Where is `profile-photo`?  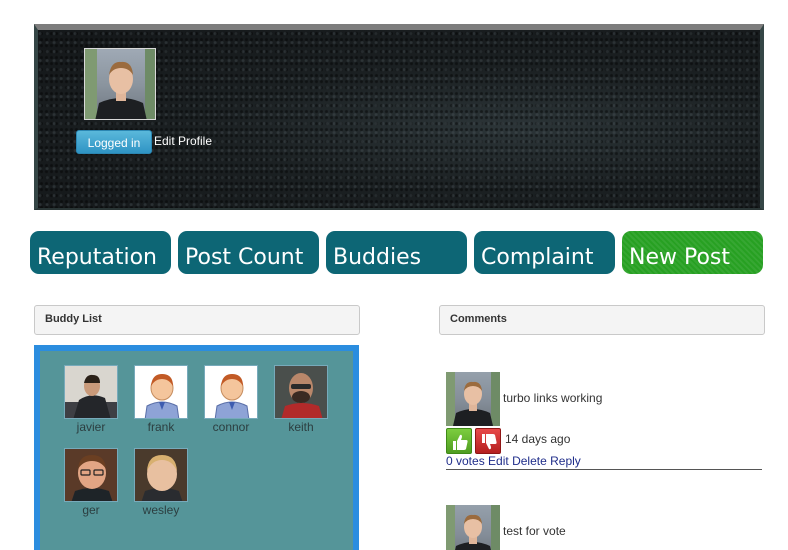
profile-photo is located at coordinates (120, 84).